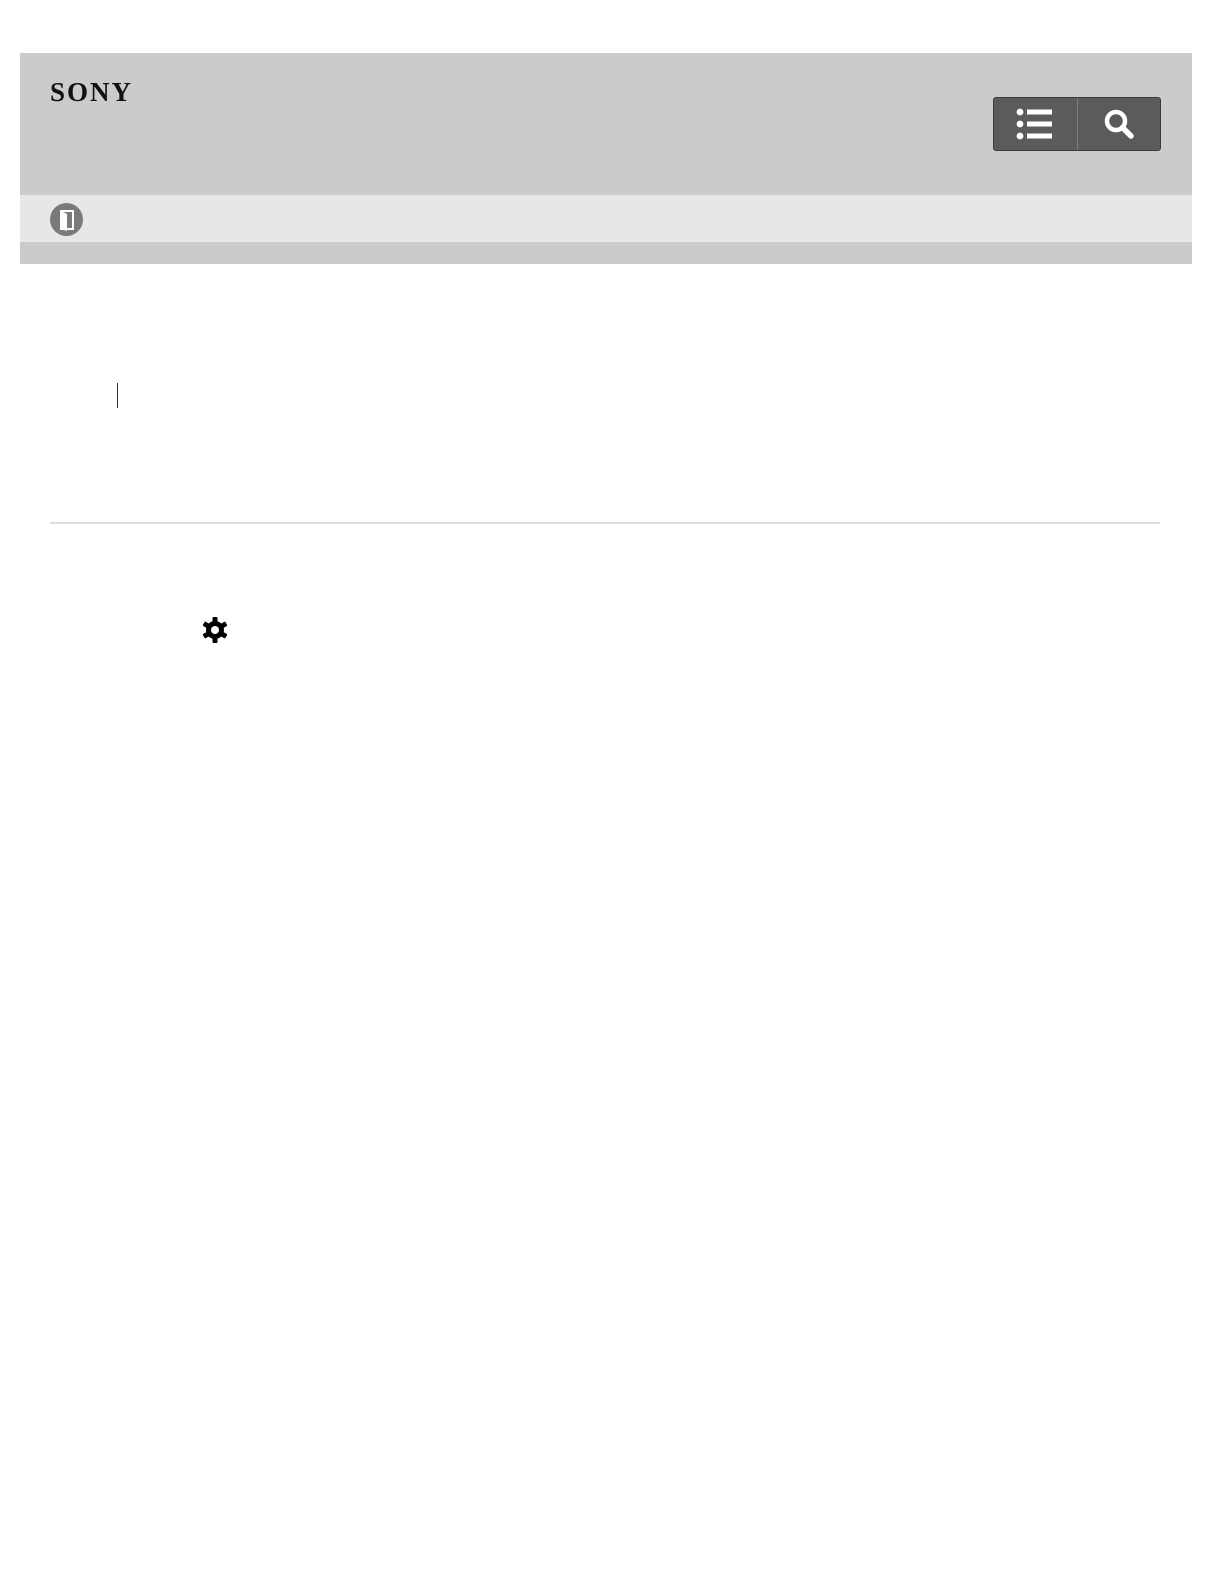 This screenshot has height=1585, width=1225. I want to click on breadcrumb-separator, so click(117, 395).